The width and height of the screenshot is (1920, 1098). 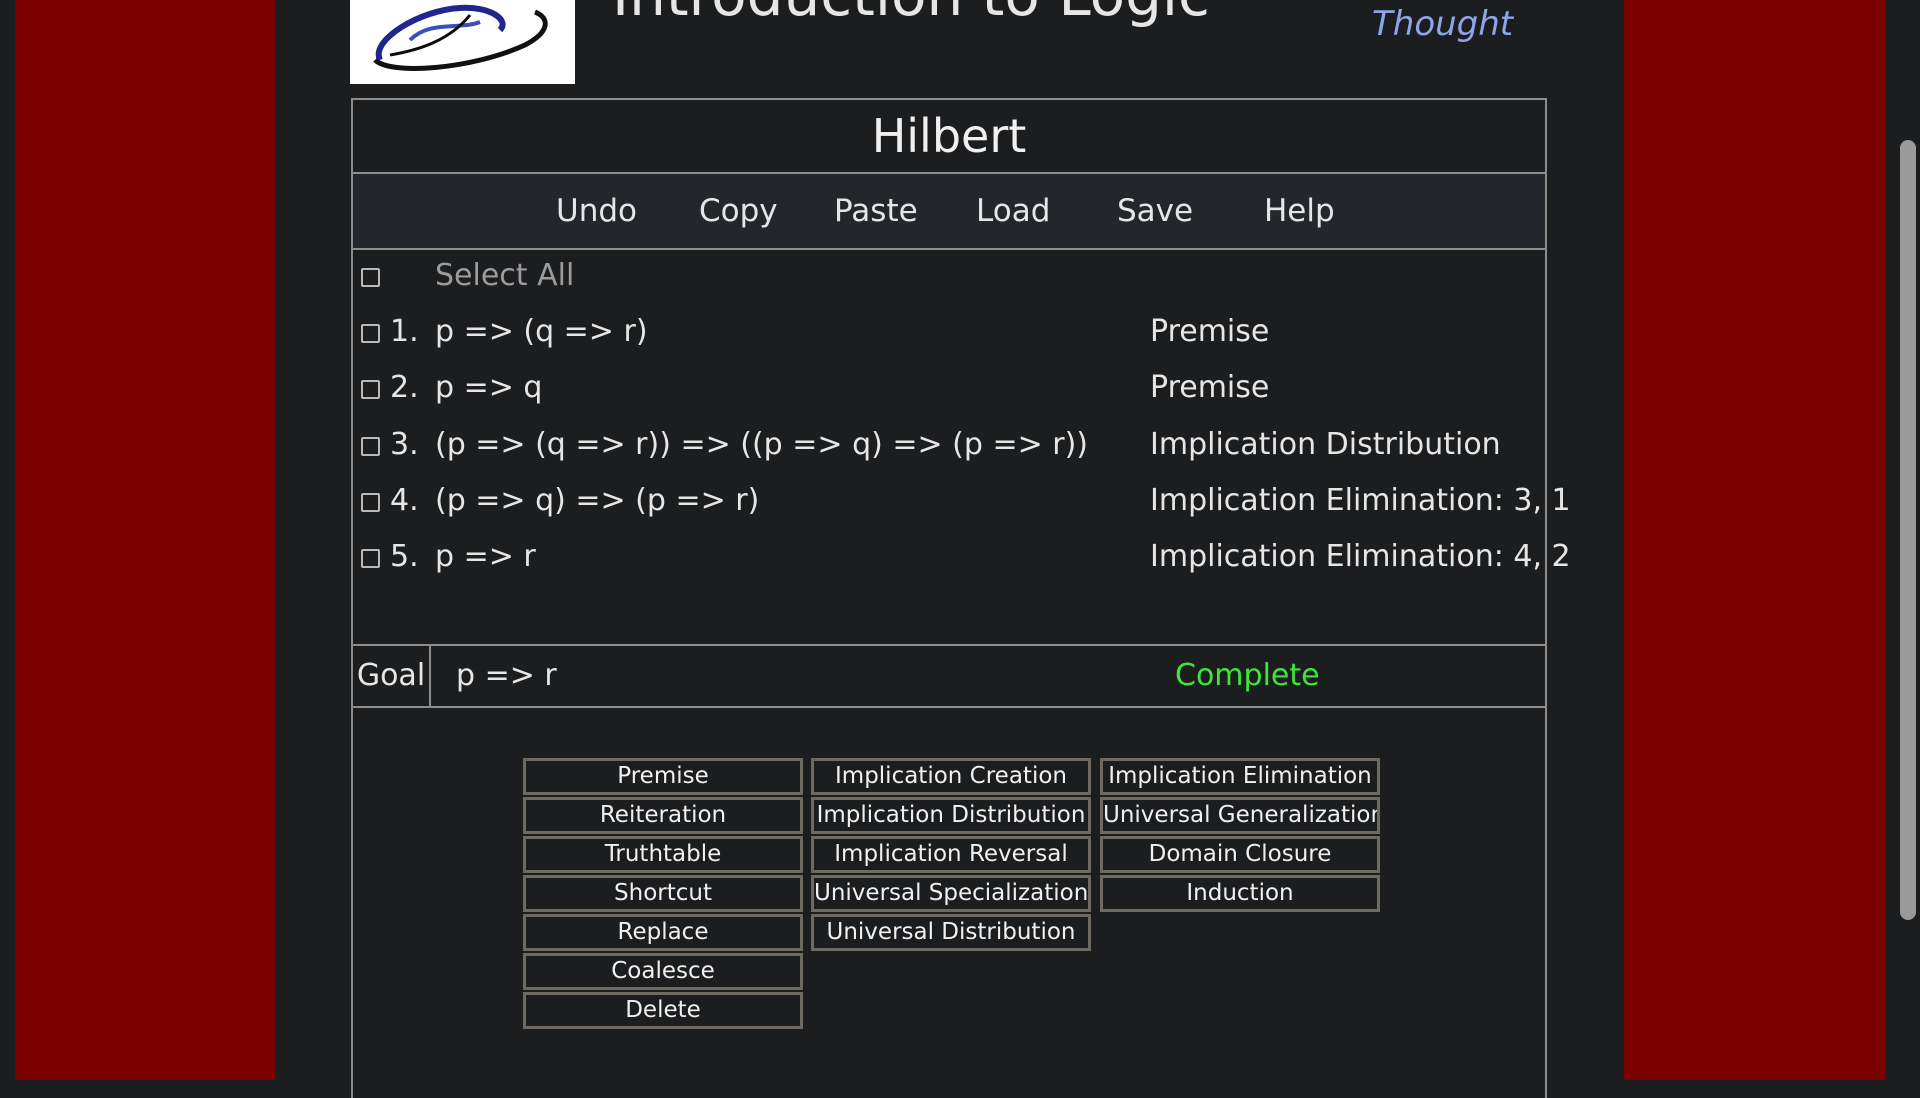 I want to click on goal-label: Goal, so click(x=392, y=676).